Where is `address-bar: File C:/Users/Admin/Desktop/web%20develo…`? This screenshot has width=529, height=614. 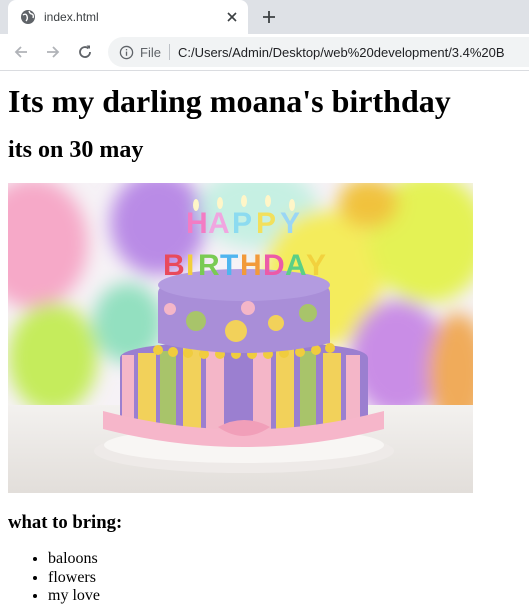 address-bar: File C:/Users/Admin/Desktop/web%20develo… is located at coordinates (318, 52).